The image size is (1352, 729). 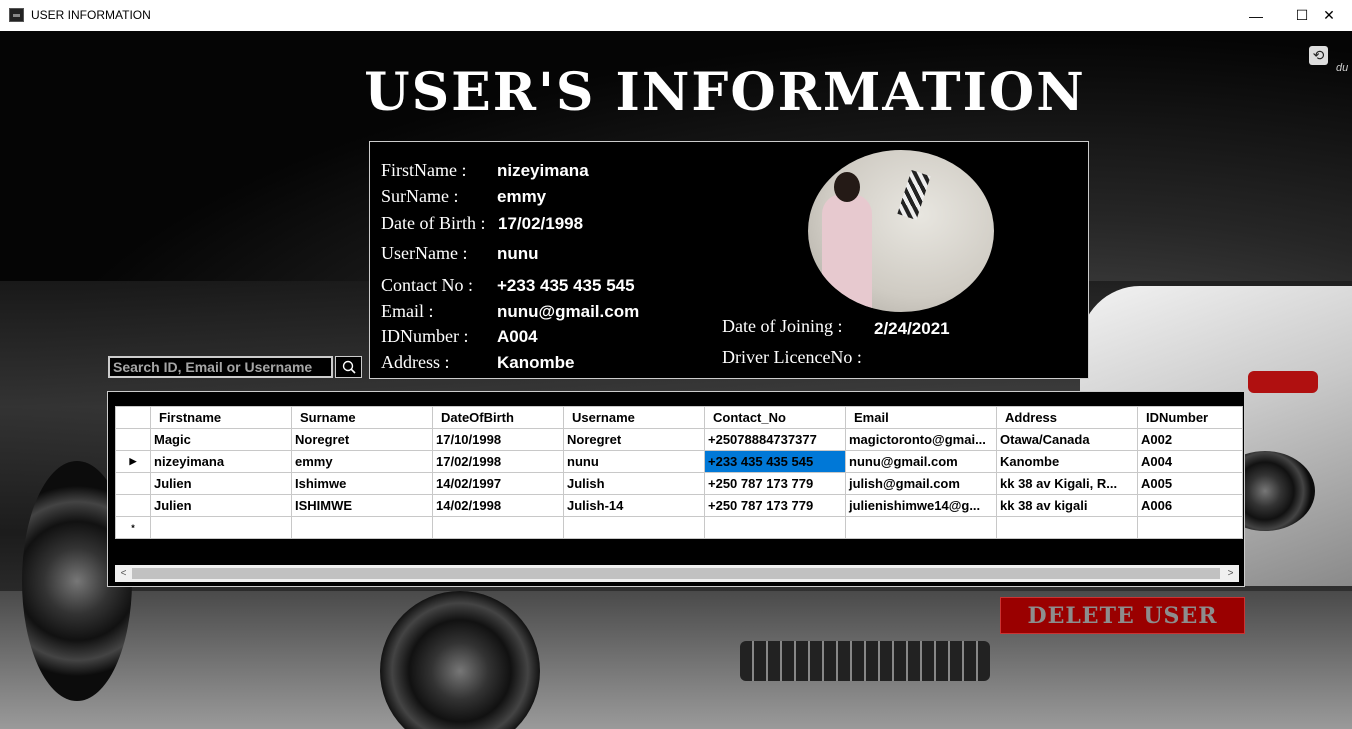 What do you see at coordinates (541, 223) in the screenshot?
I see `dob-value: 17/02/1998` at bounding box center [541, 223].